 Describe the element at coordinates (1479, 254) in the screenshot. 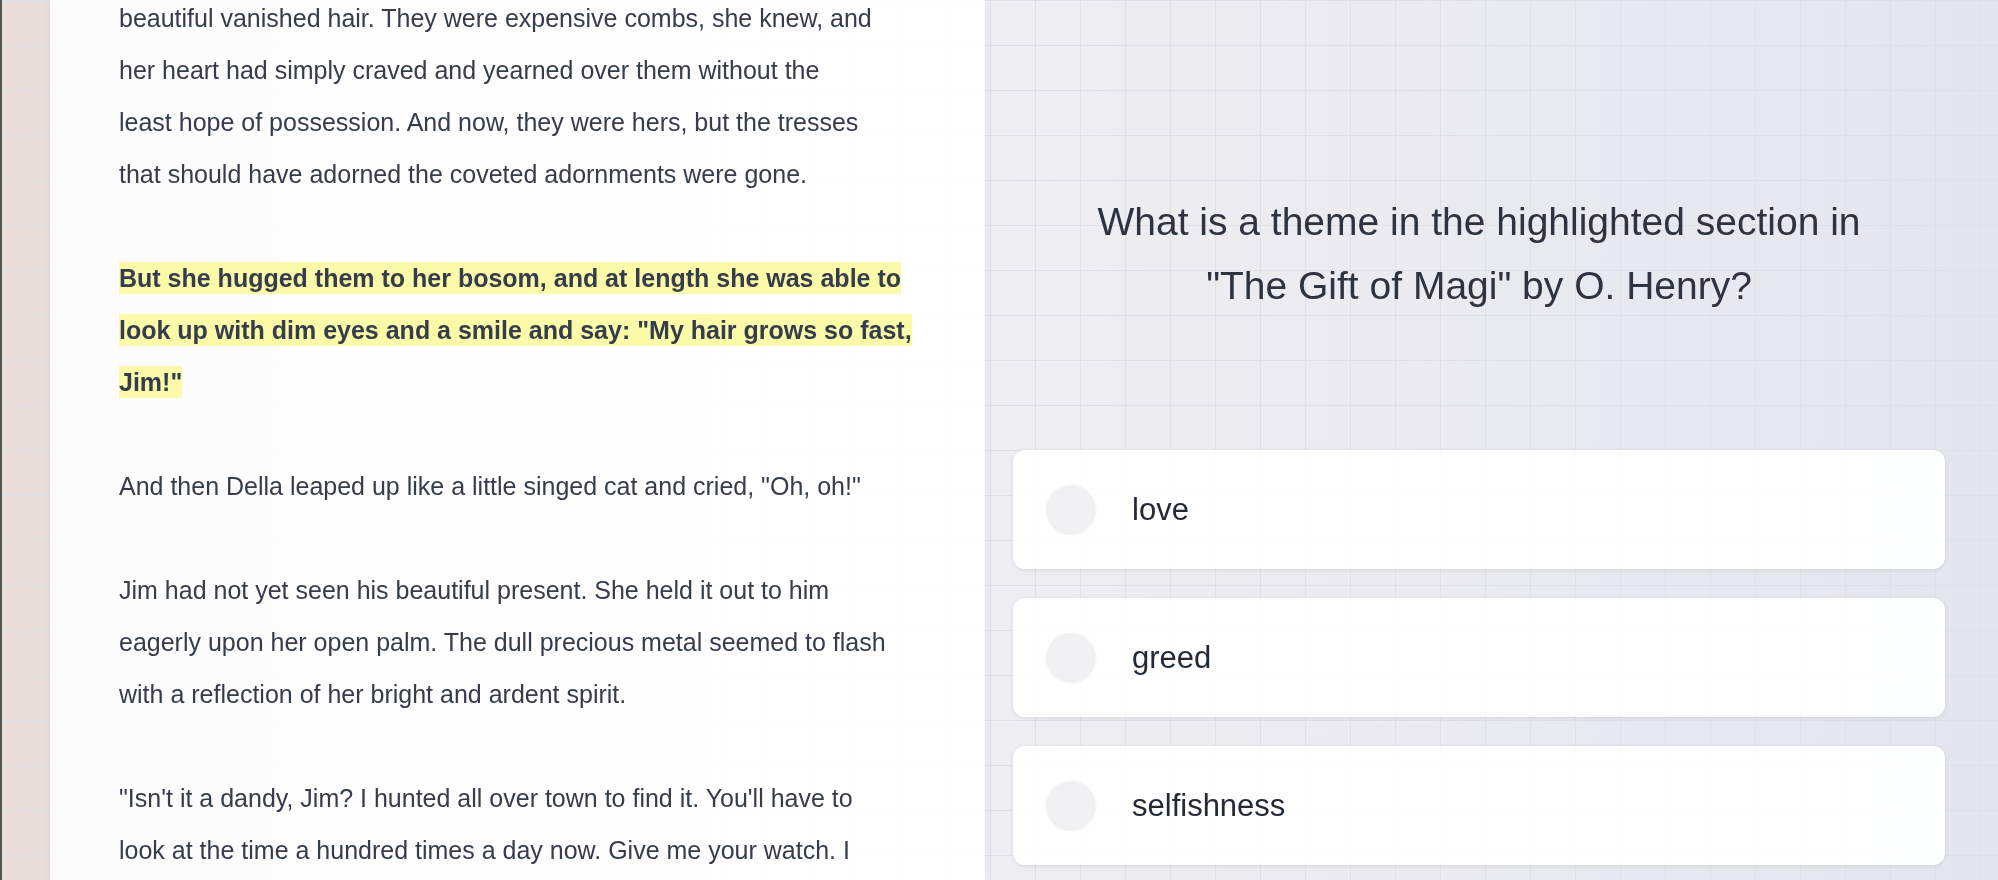

I see `question-text: What is a theme in the highlighted section in "The Gift of Magi" by O. Henry?` at that location.